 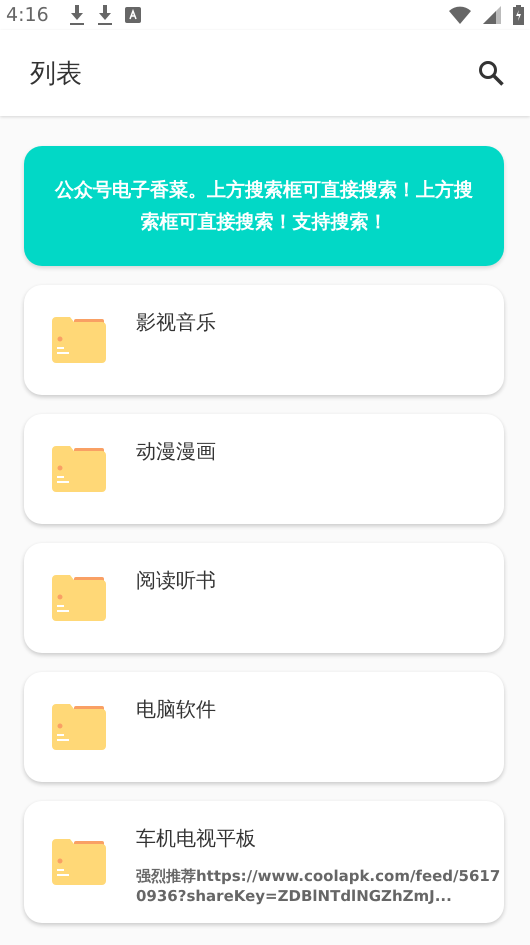 I want to click on category-title: 电脑软件, so click(x=176, y=709).